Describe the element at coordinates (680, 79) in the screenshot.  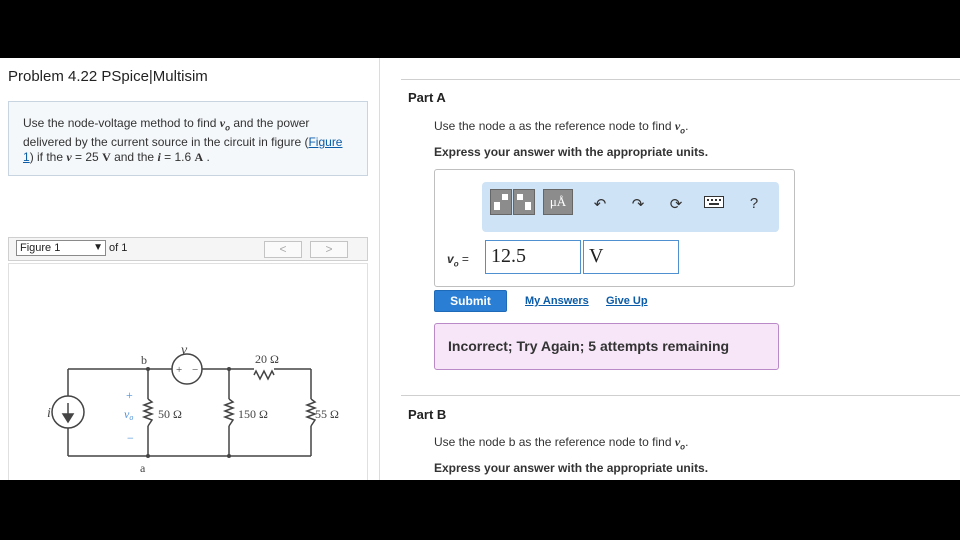
I see `part-a-divider` at that location.